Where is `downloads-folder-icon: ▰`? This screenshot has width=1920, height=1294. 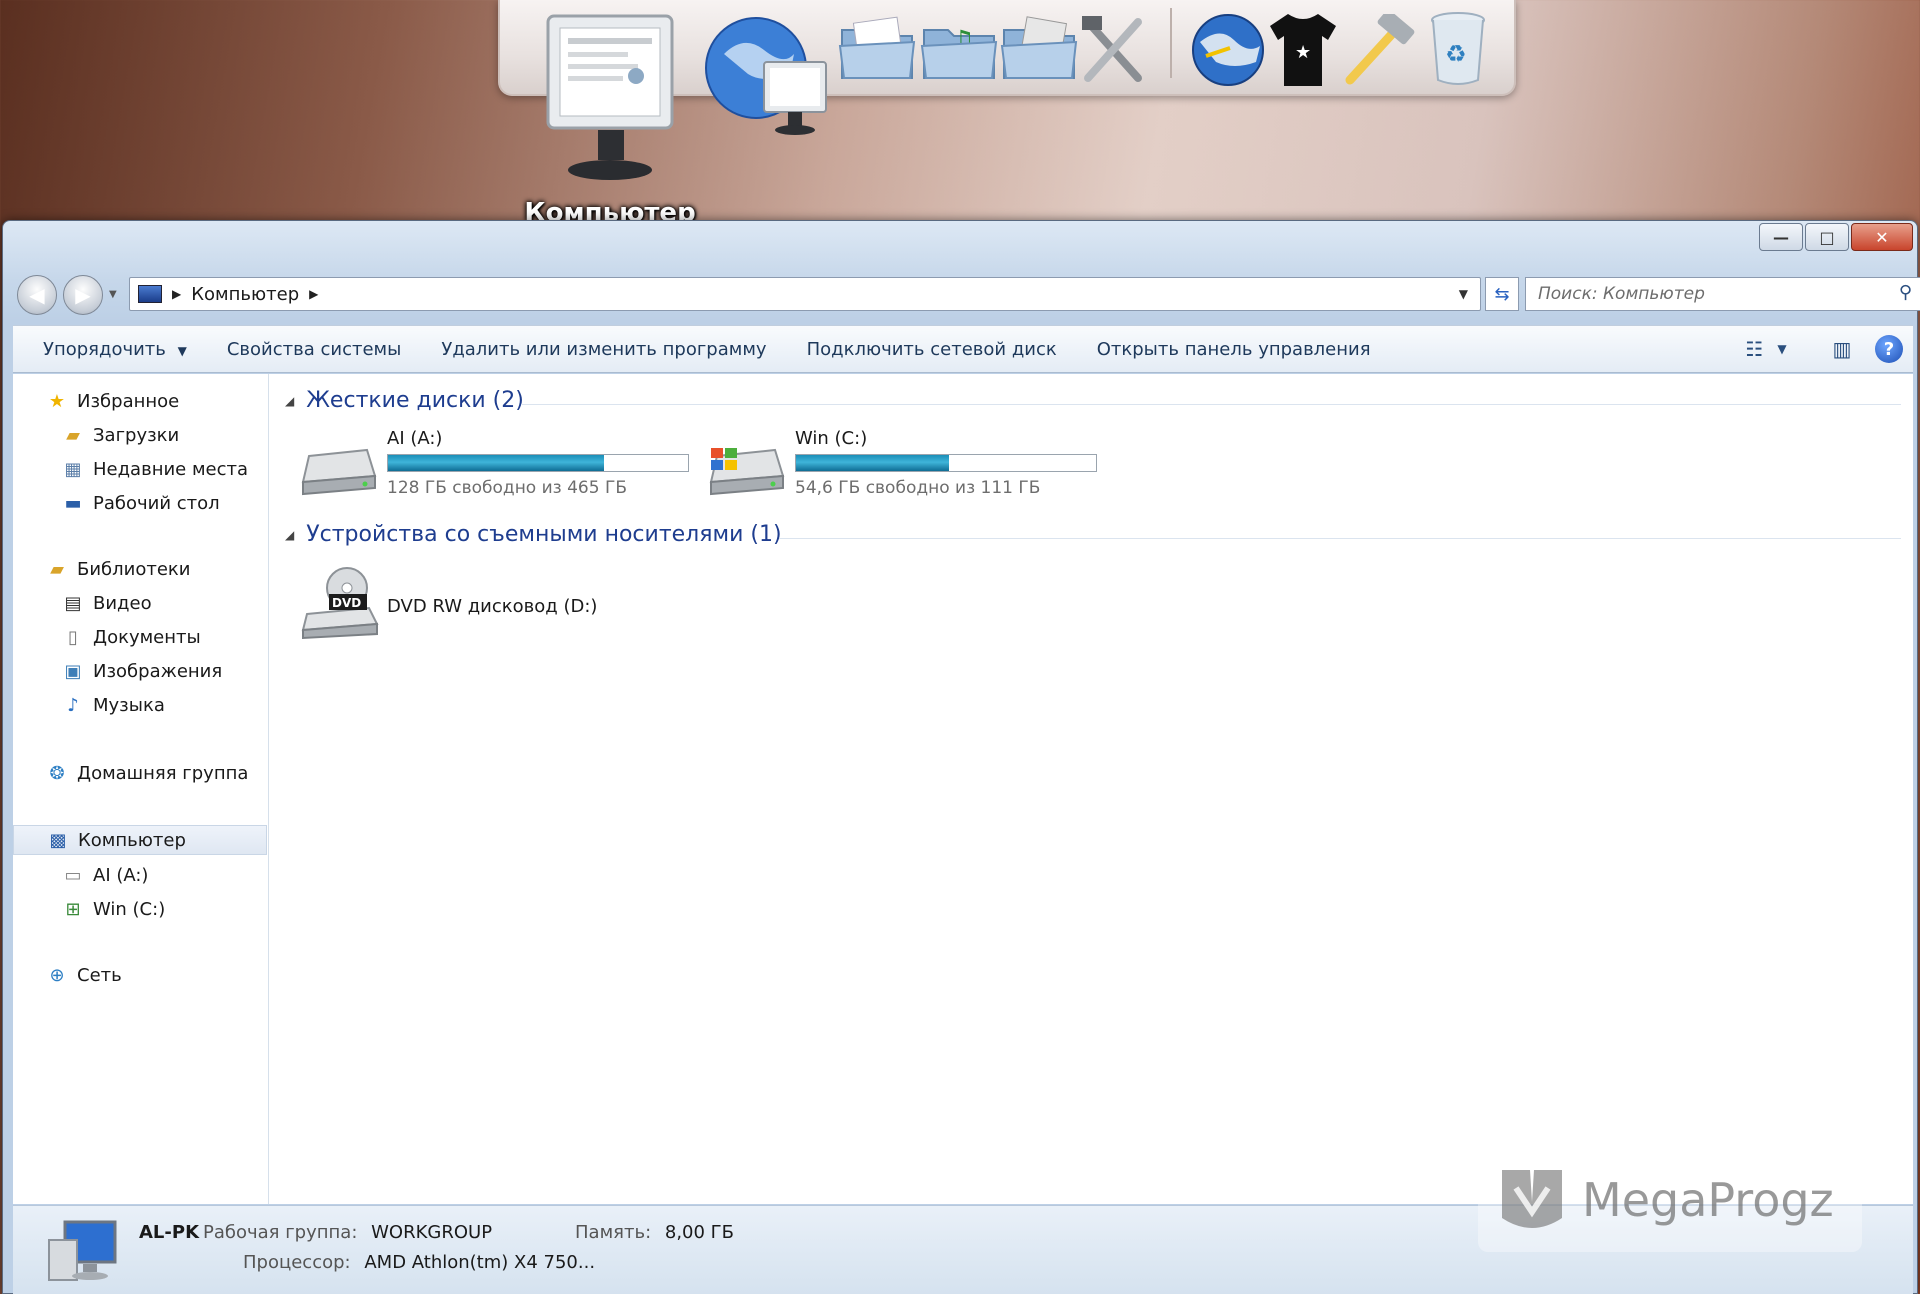
downloads-folder-icon: ▰ is located at coordinates (73, 435).